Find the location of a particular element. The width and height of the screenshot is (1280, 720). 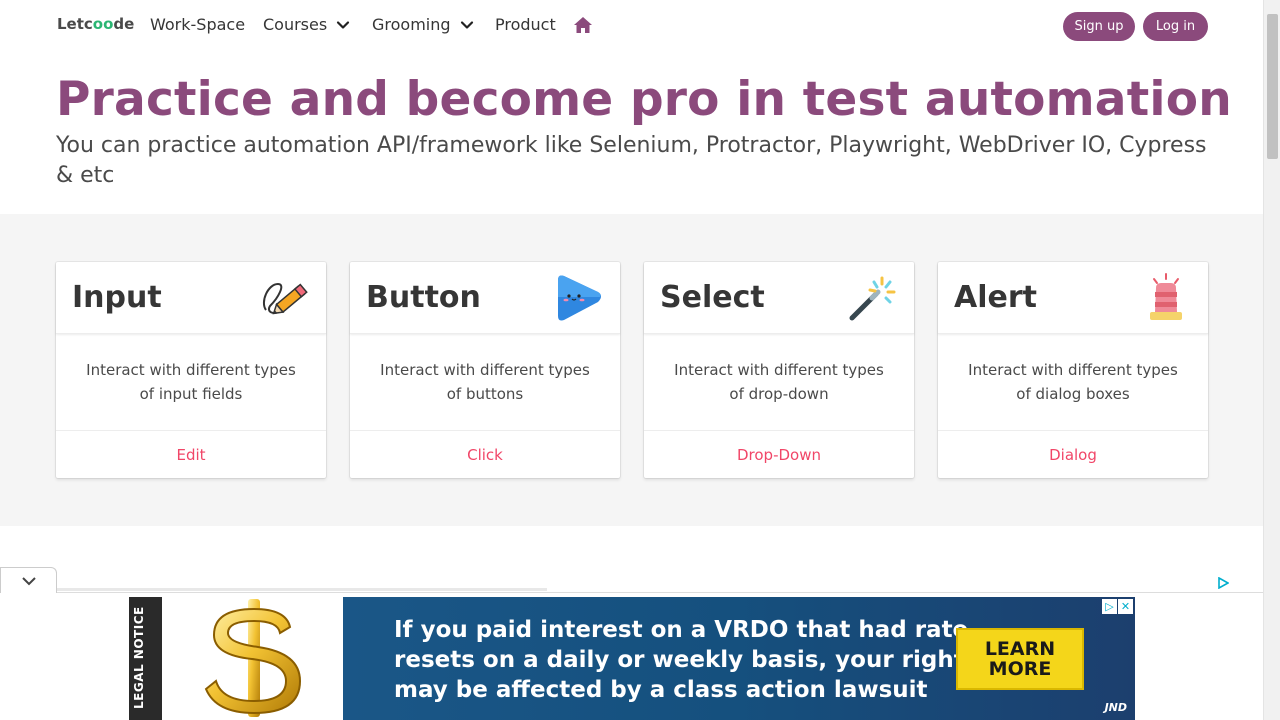

card-title: Select is located at coordinates (712, 297).